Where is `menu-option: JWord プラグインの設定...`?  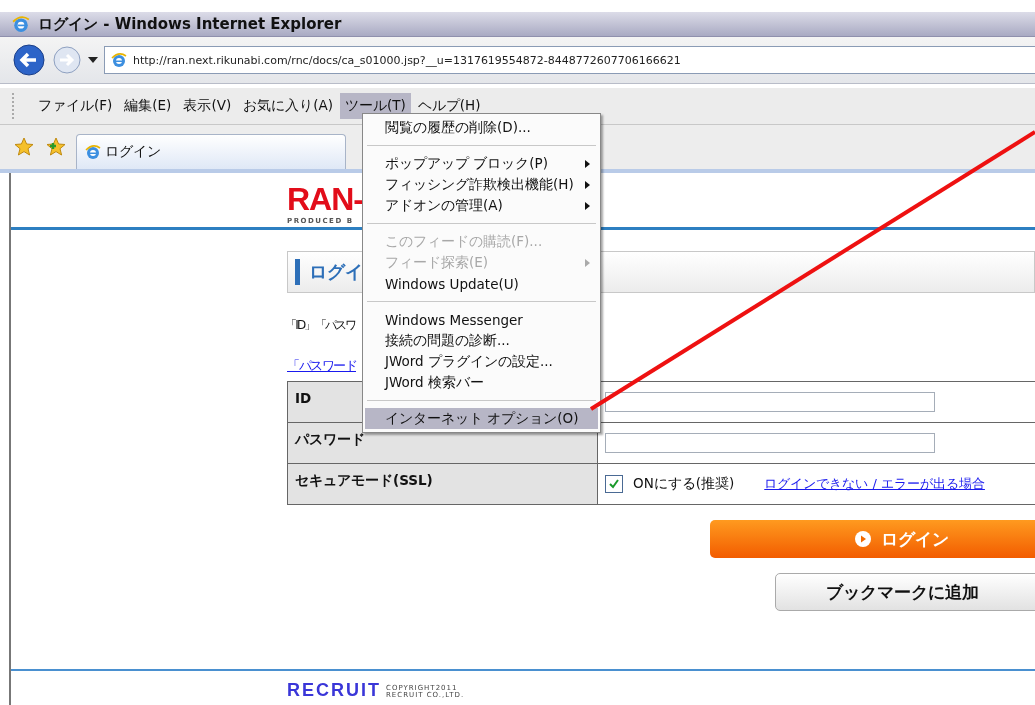 menu-option: JWord プラグインの設定... is located at coordinates (481, 361).